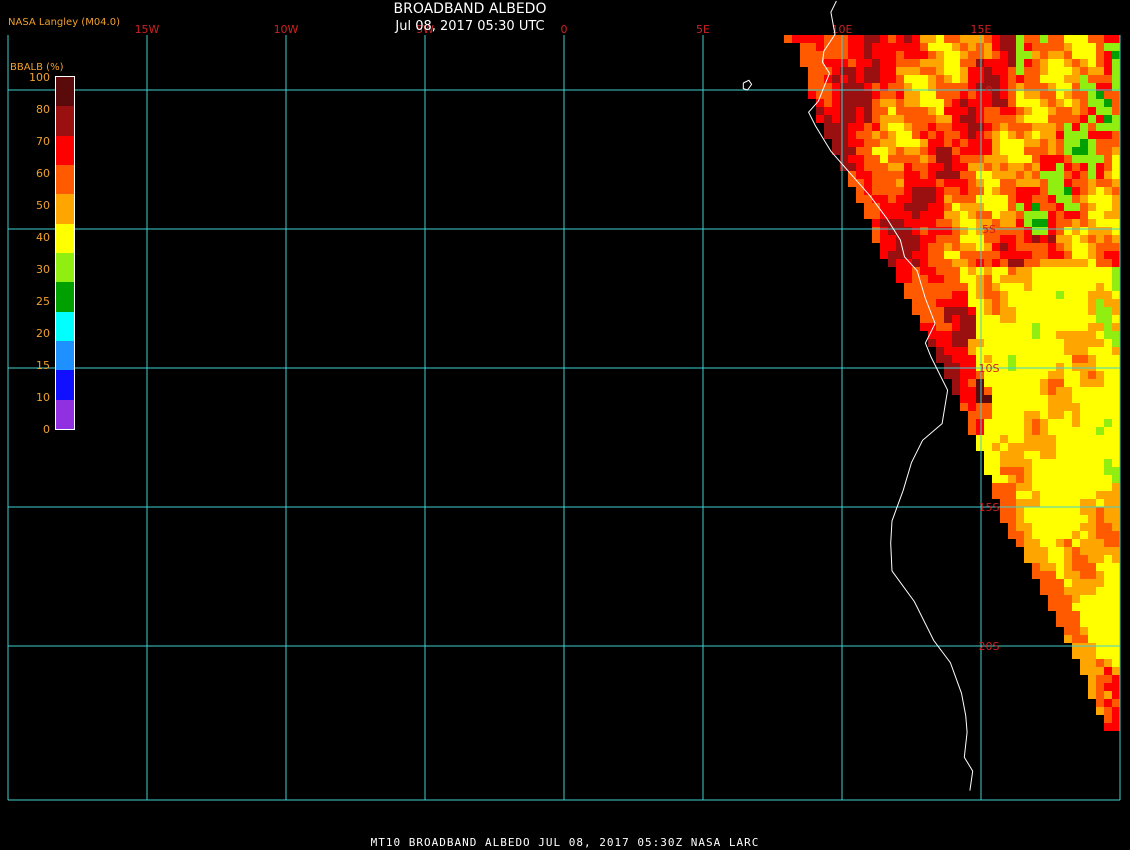 The width and height of the screenshot is (1130, 850). Describe the element at coordinates (43, 173) in the screenshot. I see `legend-tick-label: 60` at that location.